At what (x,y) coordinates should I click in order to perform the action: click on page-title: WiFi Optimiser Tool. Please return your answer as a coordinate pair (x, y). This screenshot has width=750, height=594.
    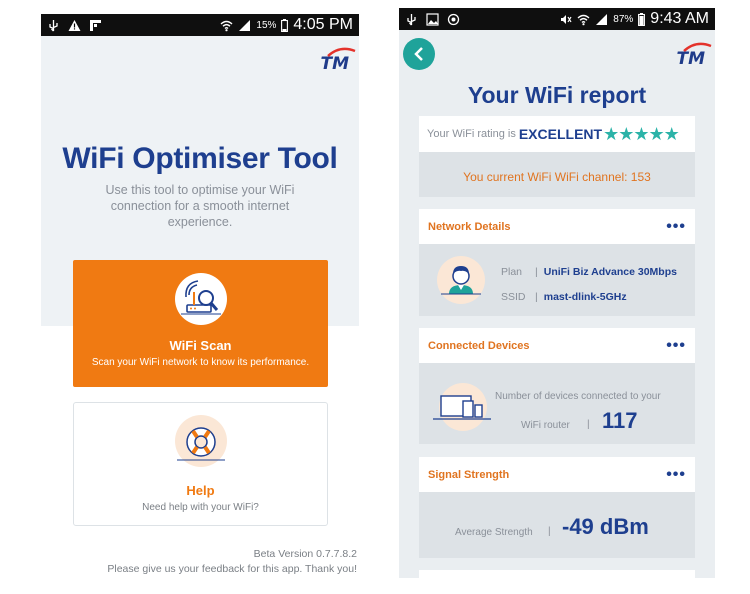
    Looking at the image, I should click on (200, 158).